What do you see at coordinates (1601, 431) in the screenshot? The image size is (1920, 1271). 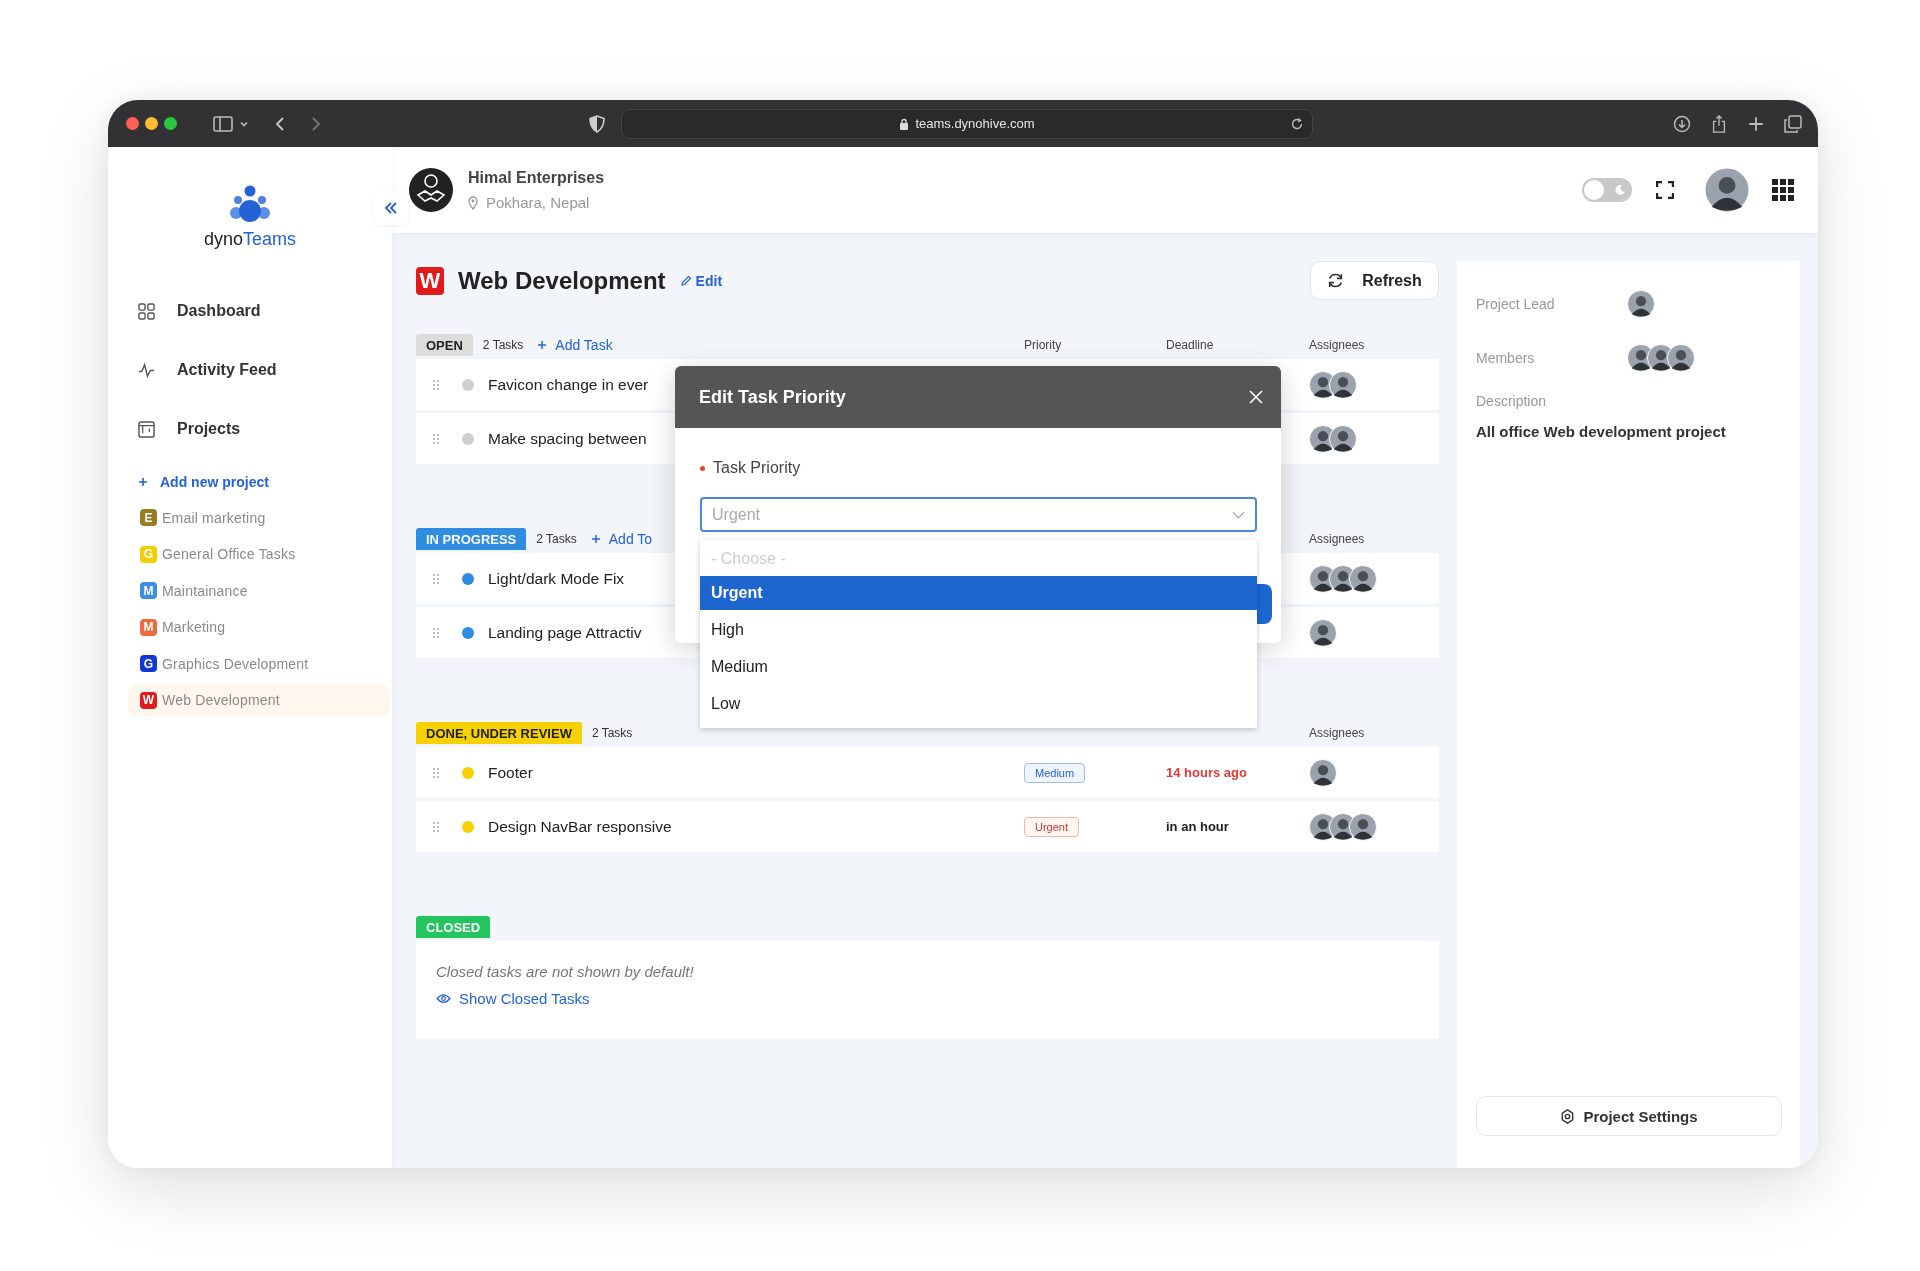 I see `project-description: All office Web development project` at bounding box center [1601, 431].